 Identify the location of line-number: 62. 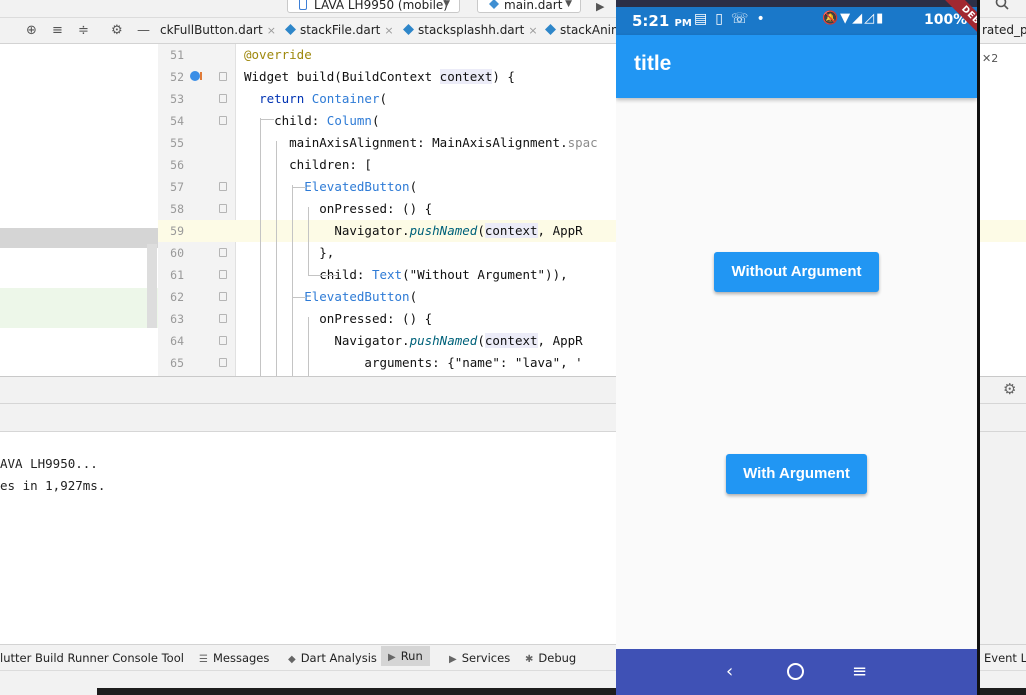
(171, 297).